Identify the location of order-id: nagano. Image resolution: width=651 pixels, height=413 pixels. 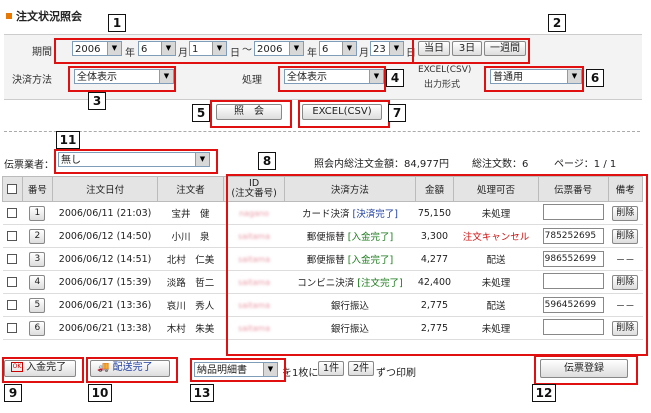
(254, 213).